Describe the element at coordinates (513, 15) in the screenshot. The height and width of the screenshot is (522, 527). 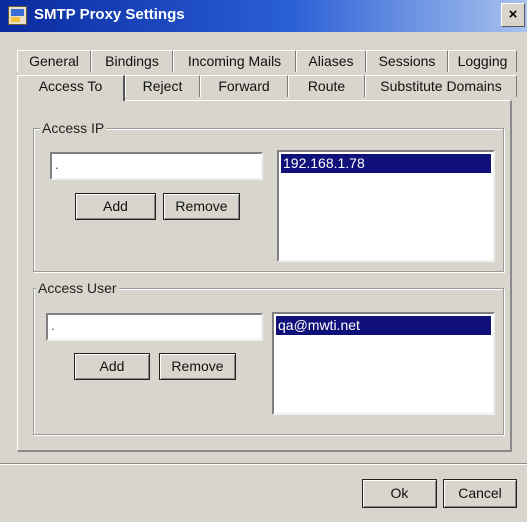
I see `close-button: ×` at that location.